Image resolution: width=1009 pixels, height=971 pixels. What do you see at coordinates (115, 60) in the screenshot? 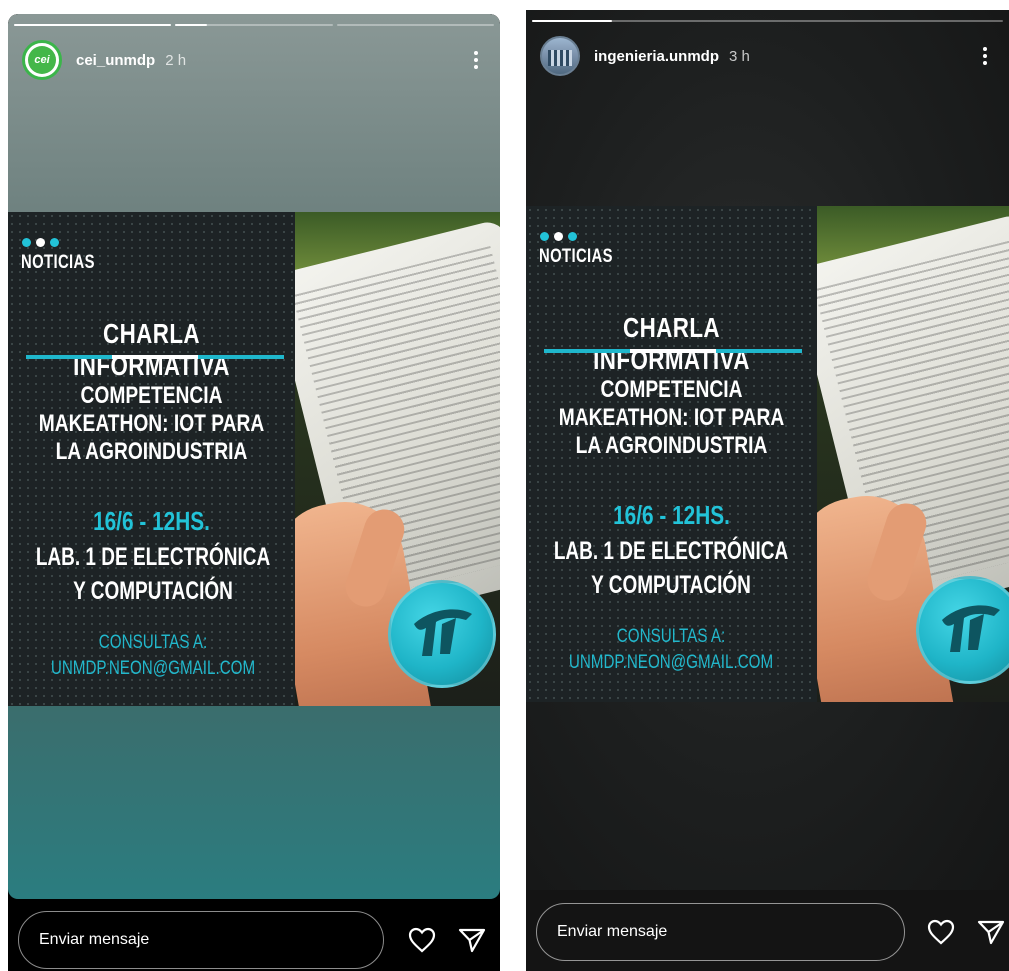
I see `username: cei_unmdp` at bounding box center [115, 60].